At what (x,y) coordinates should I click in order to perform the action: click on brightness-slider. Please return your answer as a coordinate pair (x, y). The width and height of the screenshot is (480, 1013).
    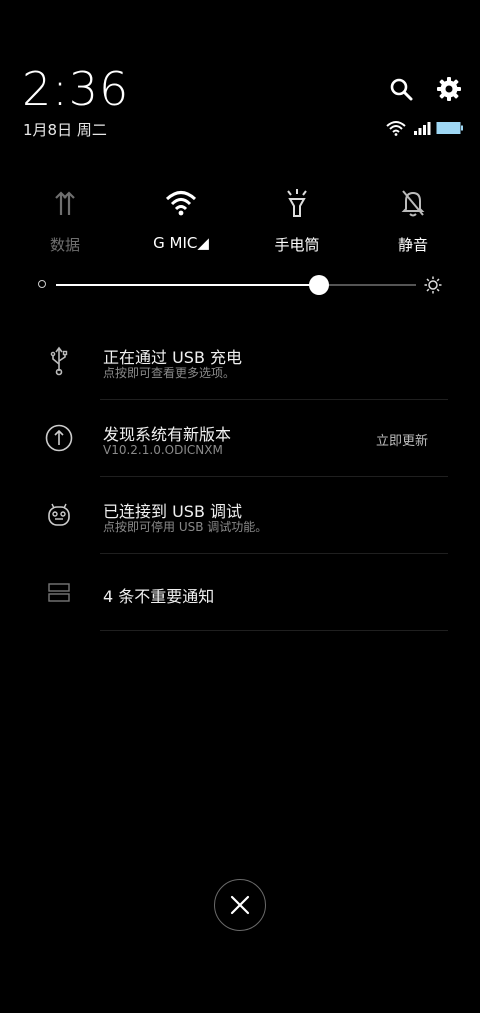
    Looking at the image, I should click on (240, 285).